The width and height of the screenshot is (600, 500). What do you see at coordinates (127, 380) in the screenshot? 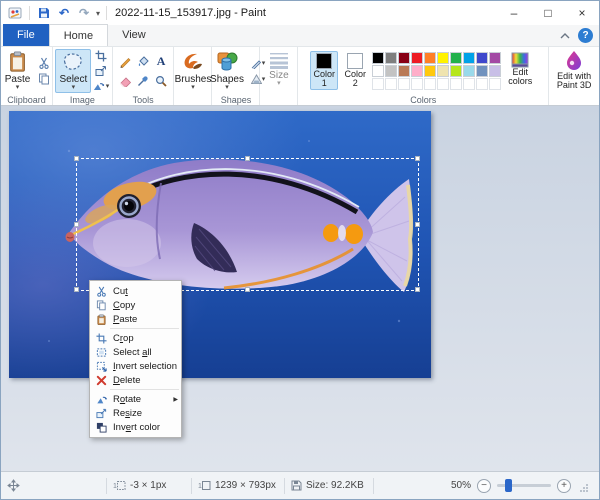
I see `menu-item-label: Delete` at bounding box center [127, 380].